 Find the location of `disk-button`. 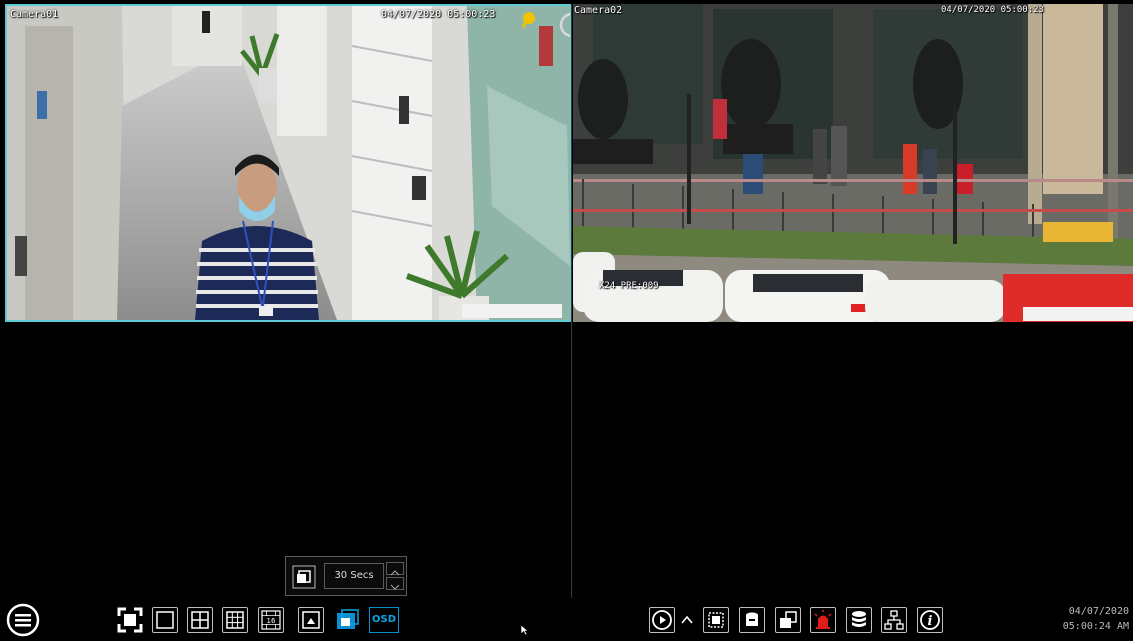

disk-button is located at coordinates (859, 620).